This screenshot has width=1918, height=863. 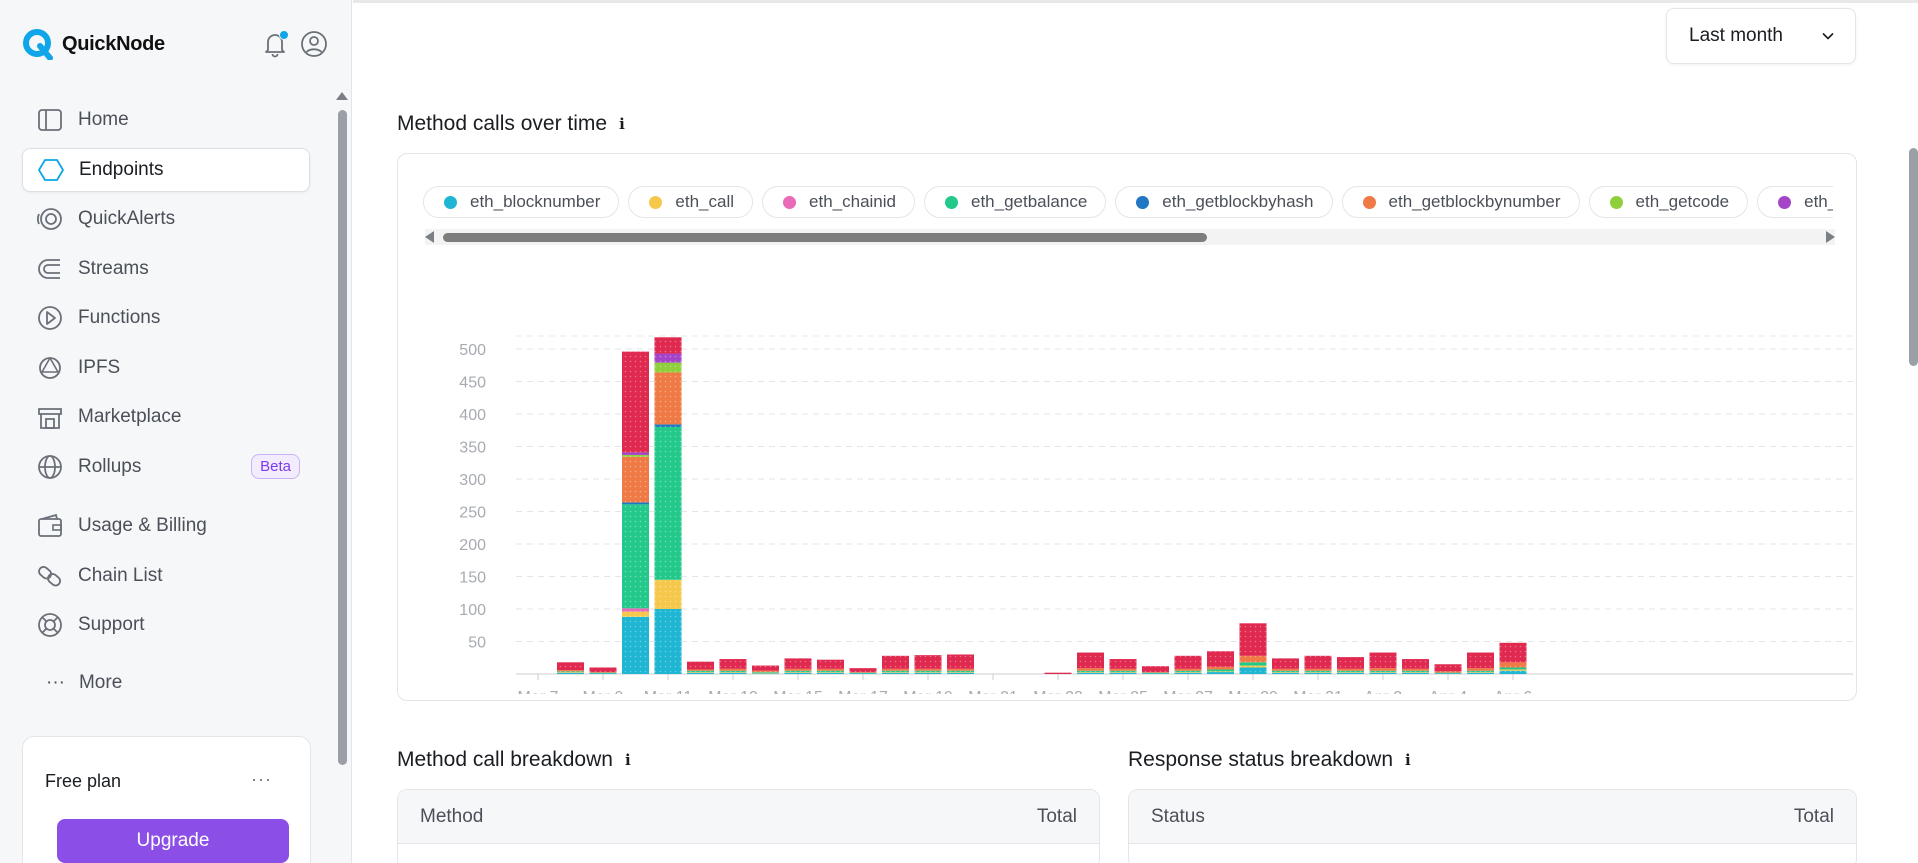 What do you see at coordinates (1123, 691) in the screenshot?
I see `x-tick-label: Mar 25` at bounding box center [1123, 691].